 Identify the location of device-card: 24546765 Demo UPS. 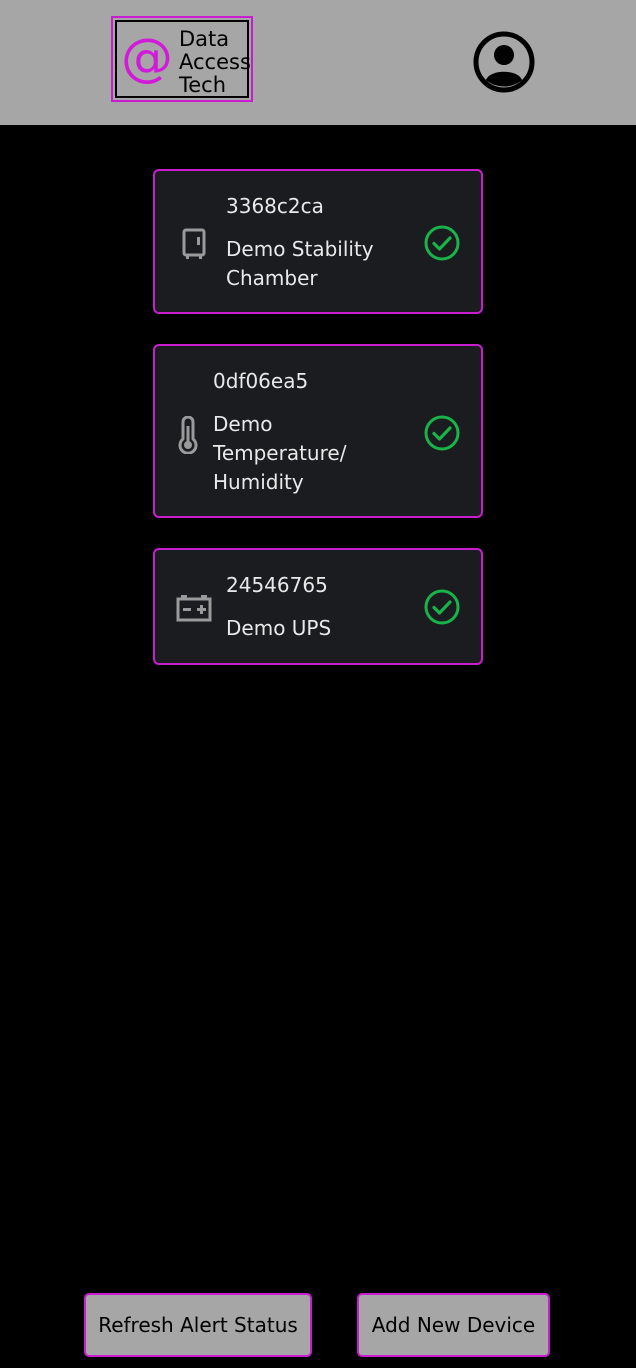
(318, 606).